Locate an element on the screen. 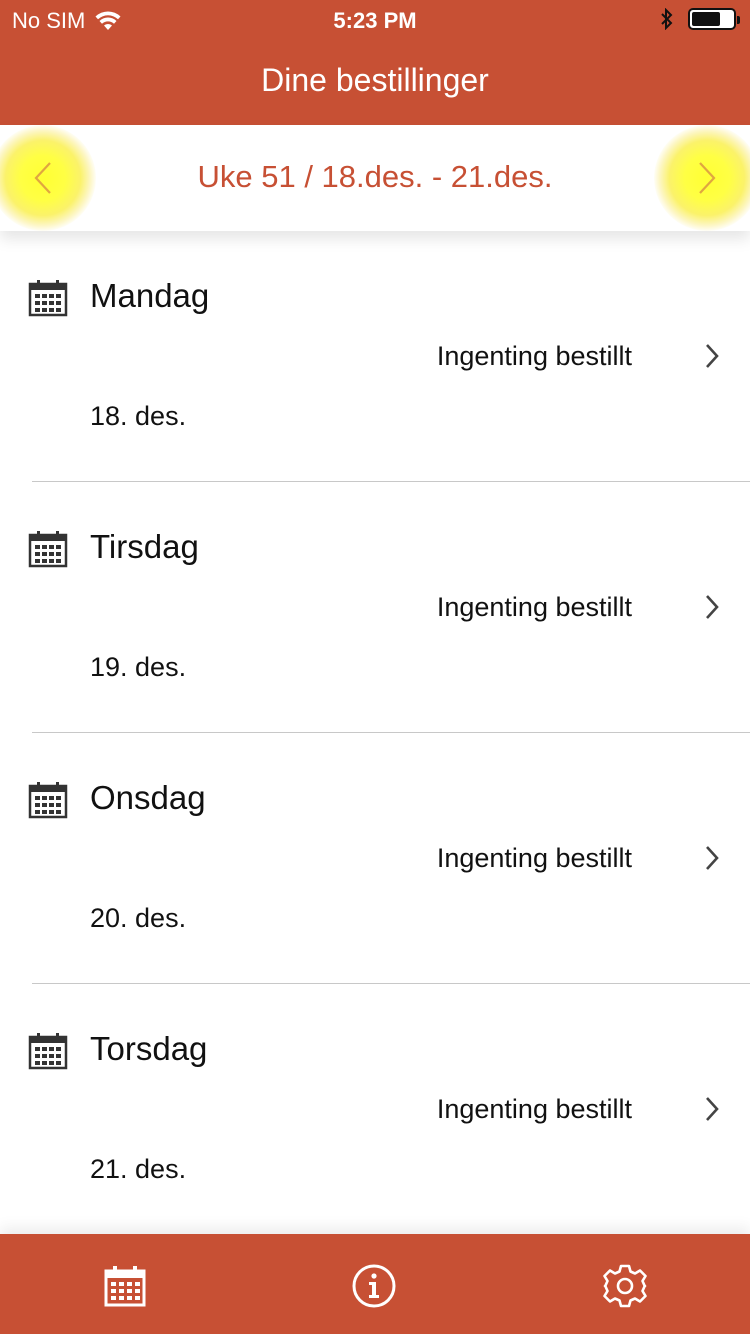  info-icon is located at coordinates (374, 1286).